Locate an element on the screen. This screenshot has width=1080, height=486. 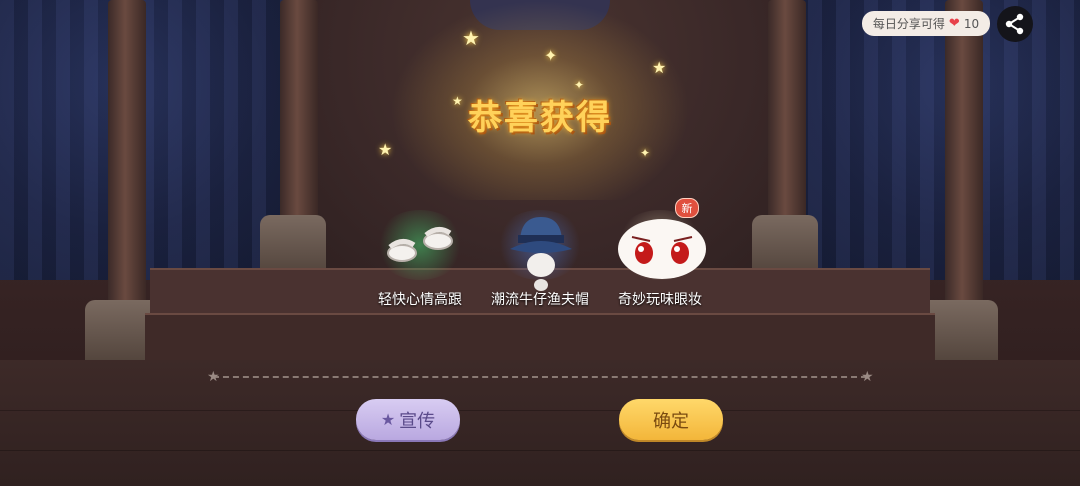
promote-button: ★ 宣传 is located at coordinates (408, 419).